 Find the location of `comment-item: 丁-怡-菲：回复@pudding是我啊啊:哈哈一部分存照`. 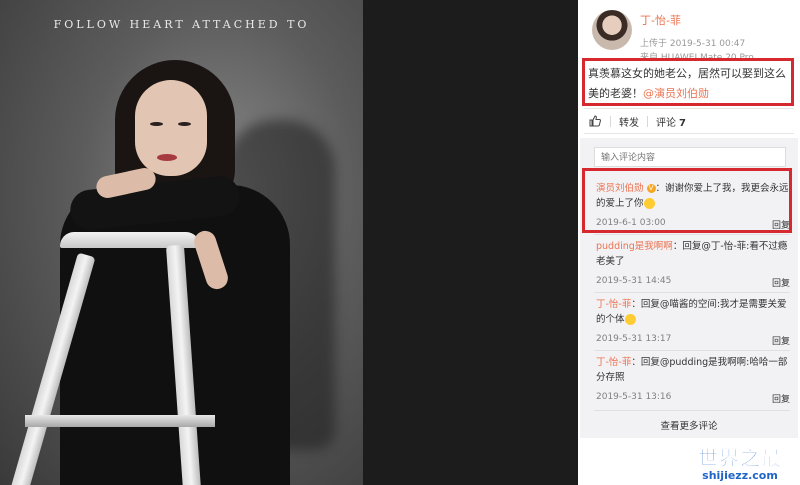

comment-item: 丁-怡-菲：回复@pudding是我啊啊:哈哈一部分存照 is located at coordinates (694, 370).